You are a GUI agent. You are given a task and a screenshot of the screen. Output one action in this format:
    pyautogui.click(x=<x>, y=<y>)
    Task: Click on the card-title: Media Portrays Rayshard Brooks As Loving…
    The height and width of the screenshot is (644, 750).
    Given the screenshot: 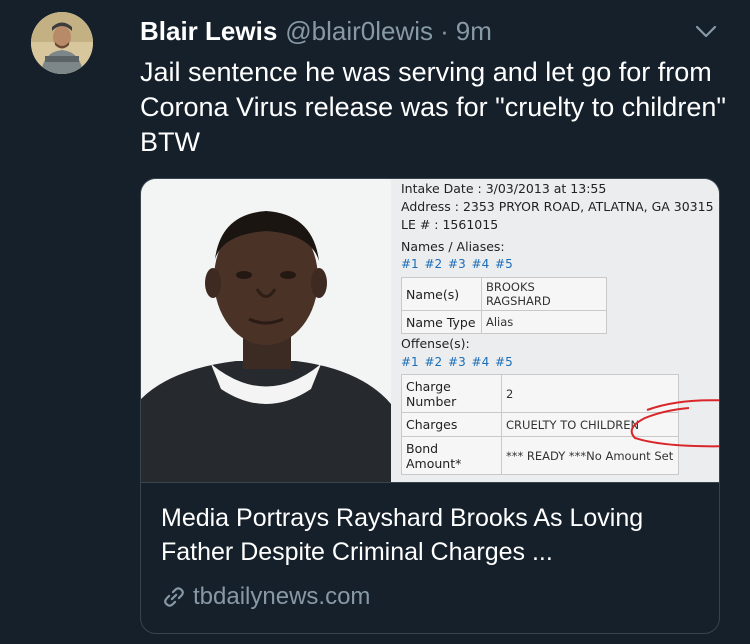 What is the action you would take?
    pyautogui.click(x=433, y=535)
    